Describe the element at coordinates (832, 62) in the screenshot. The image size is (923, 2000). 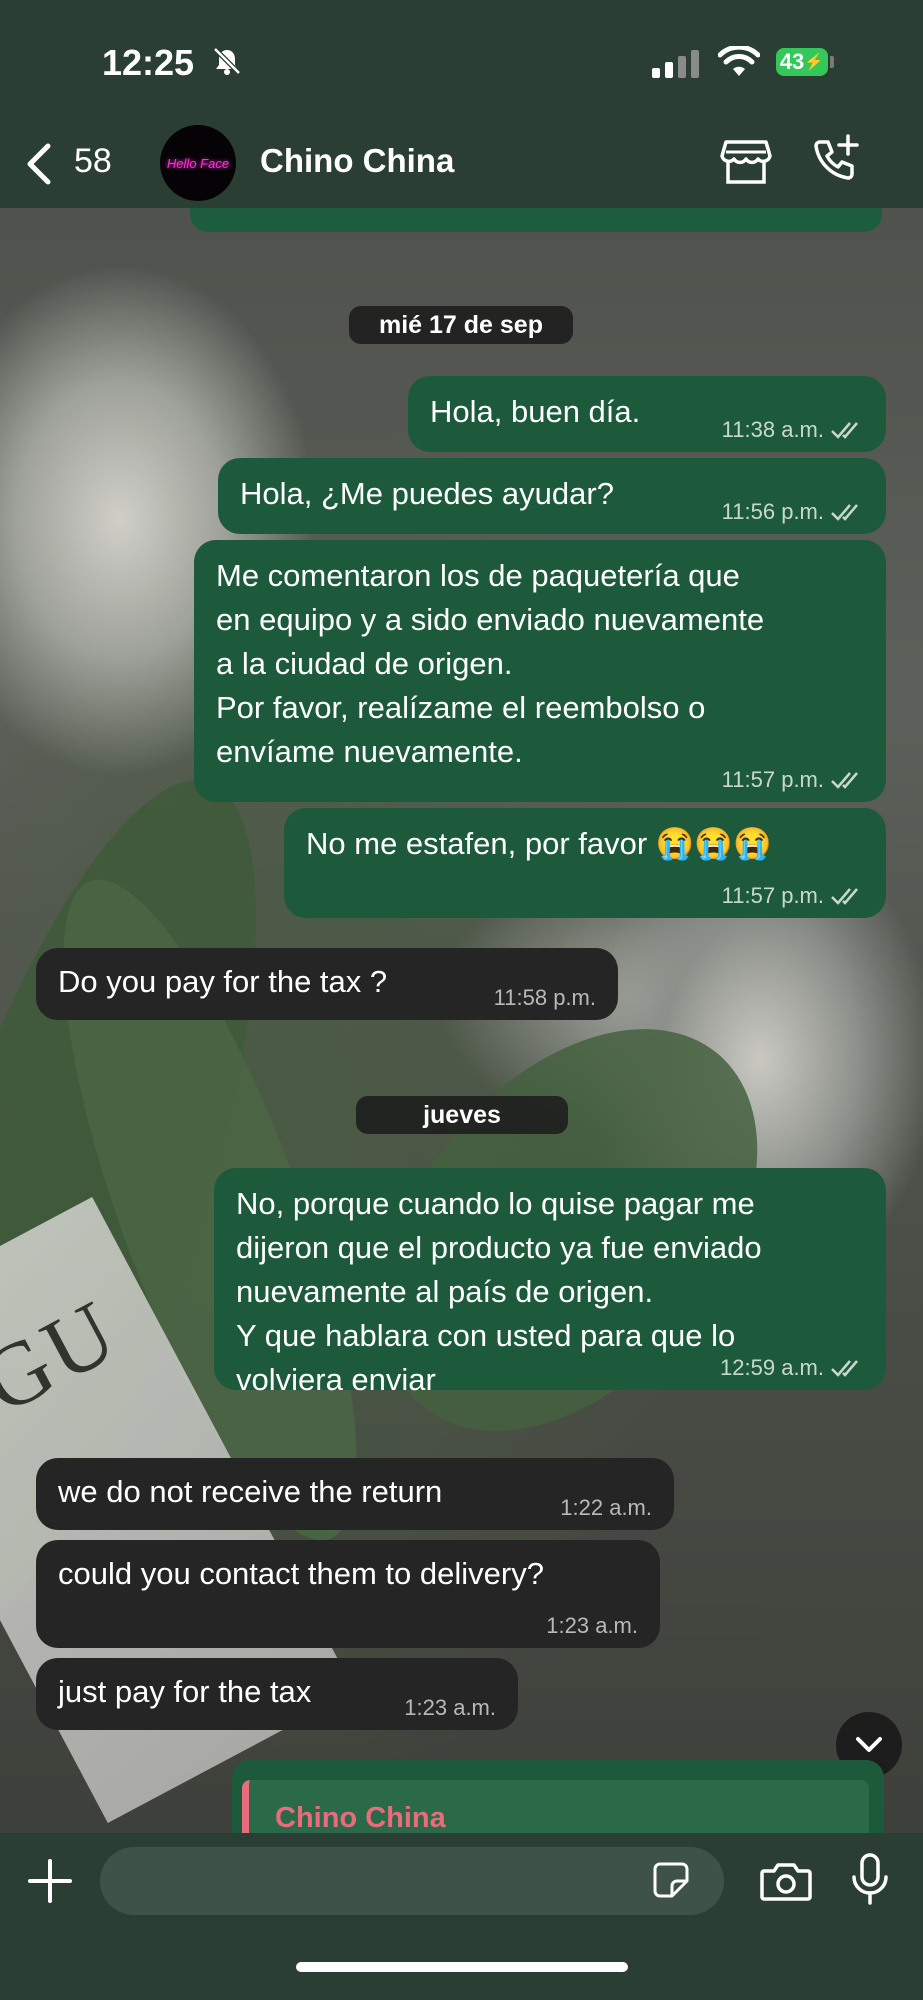
I see `battery-tip` at that location.